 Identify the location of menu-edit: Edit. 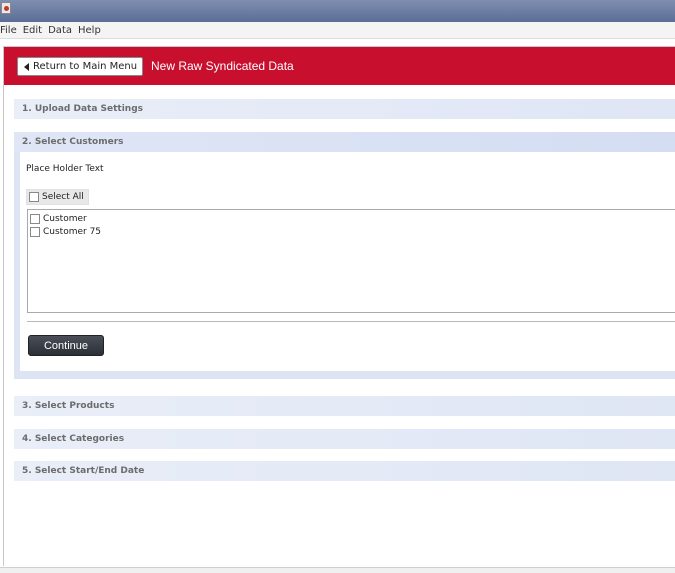
(32, 30).